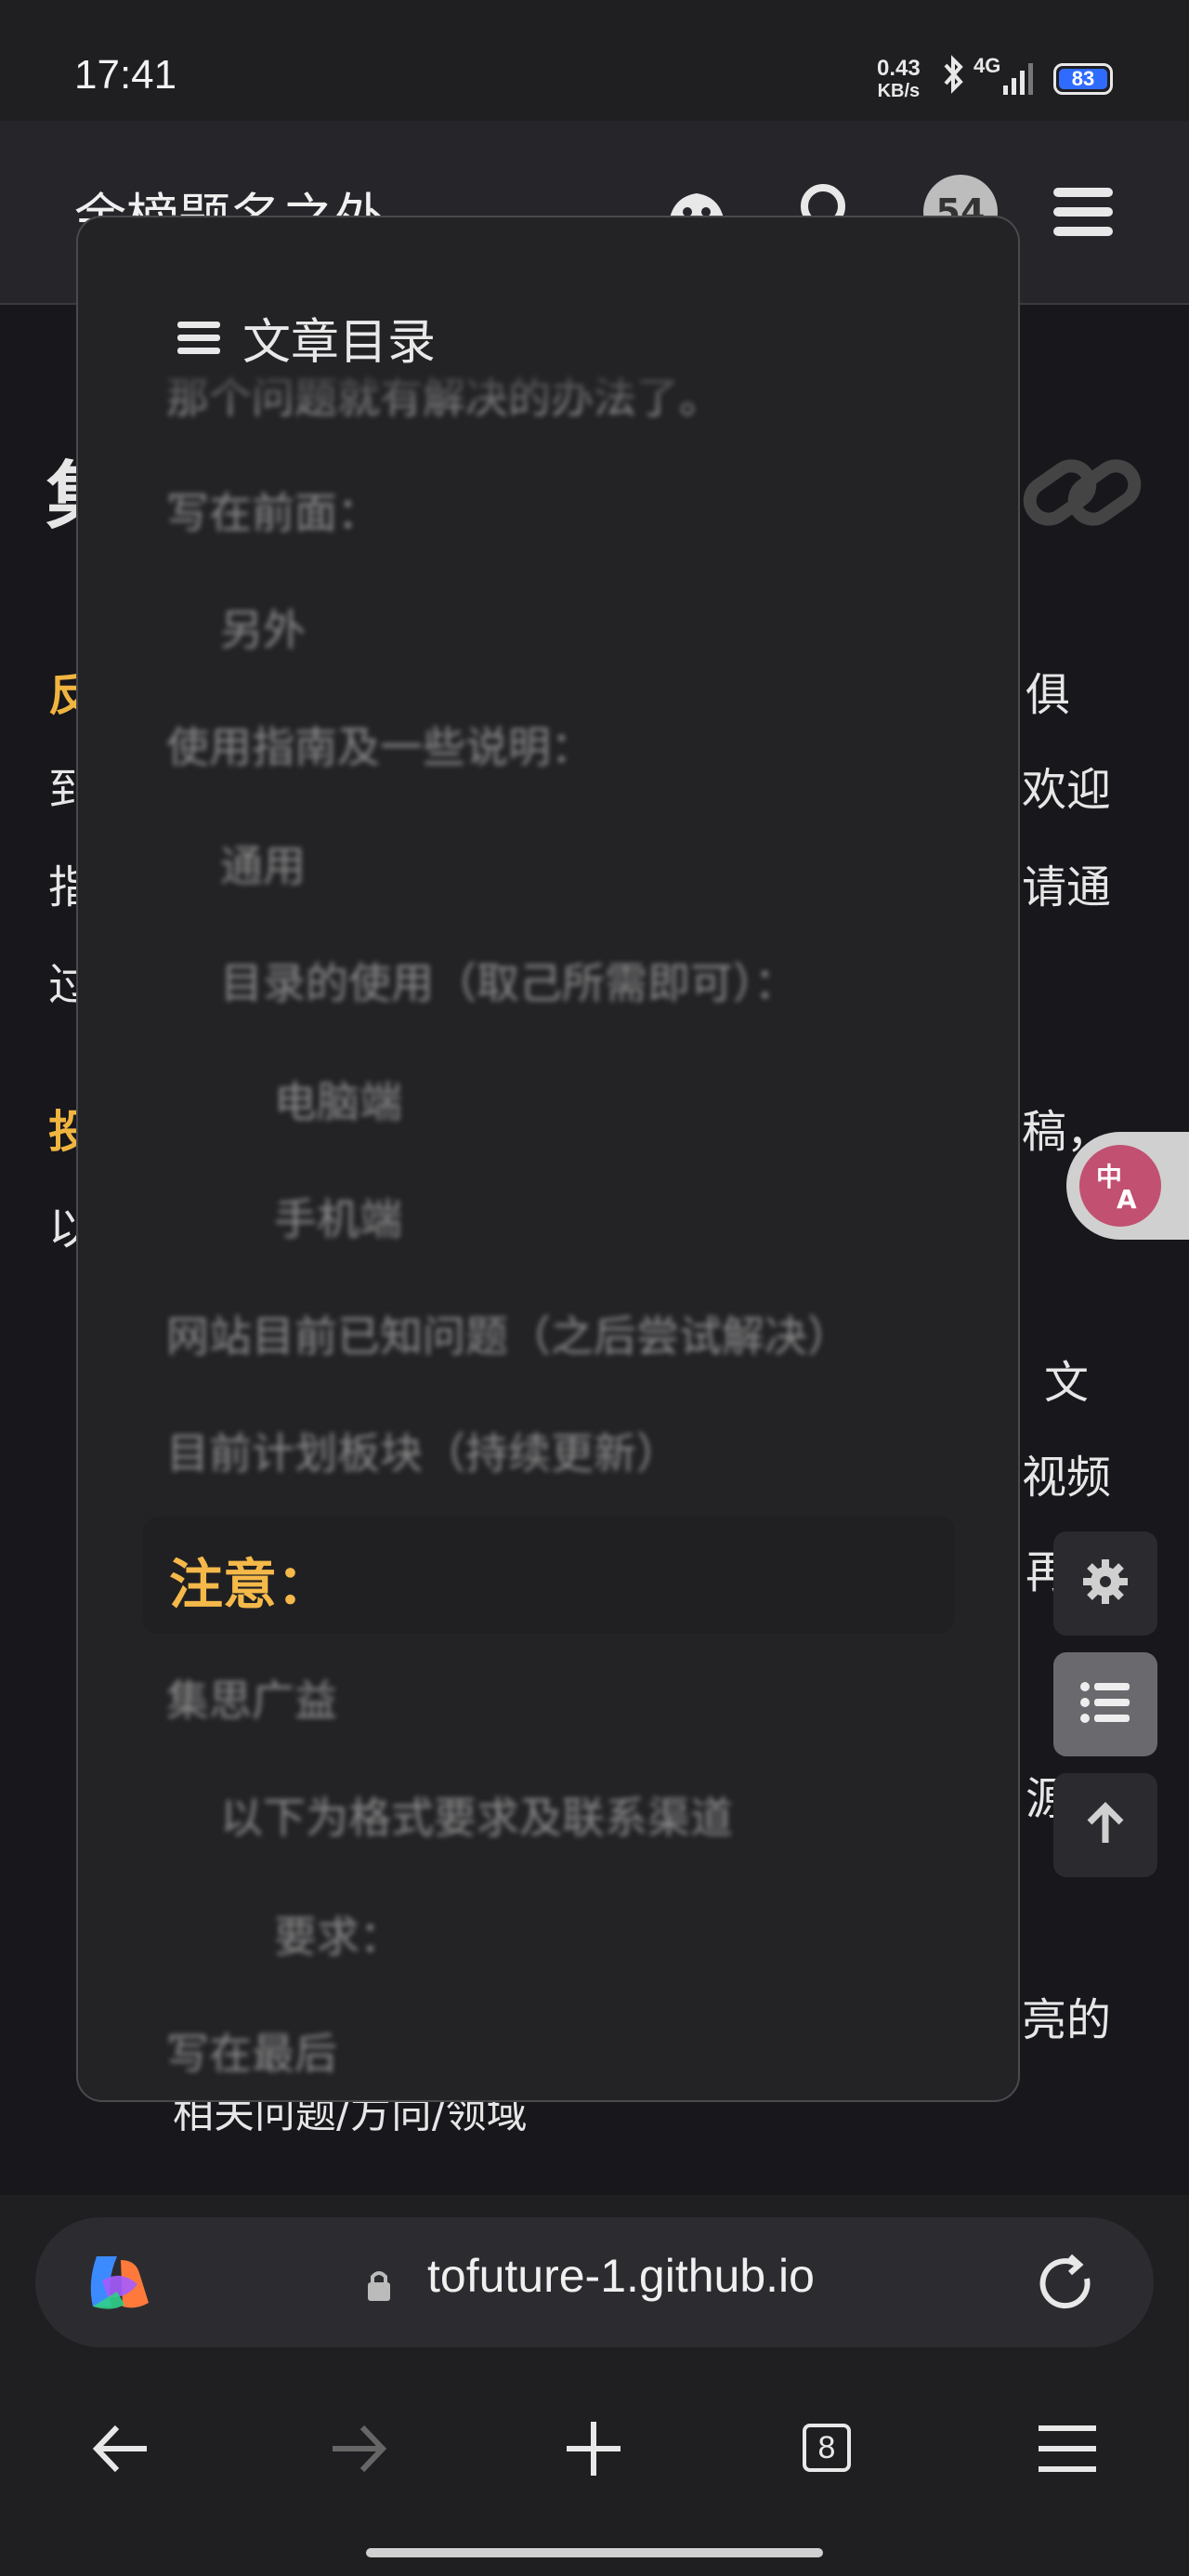  Describe the element at coordinates (119, 2285) in the screenshot. I see `copilot-icon` at that location.